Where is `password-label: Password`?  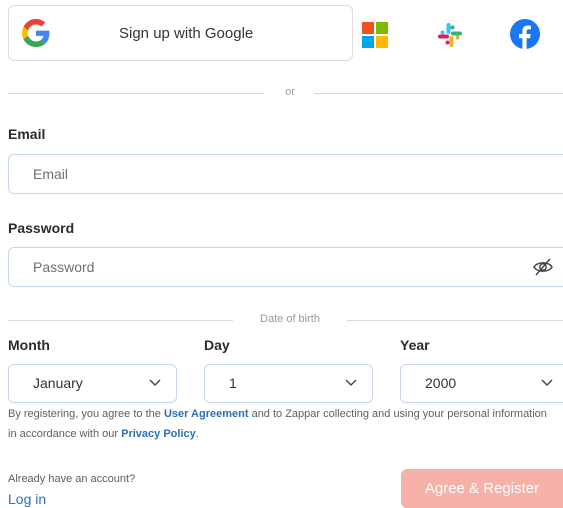
password-label: Password is located at coordinates (41, 228).